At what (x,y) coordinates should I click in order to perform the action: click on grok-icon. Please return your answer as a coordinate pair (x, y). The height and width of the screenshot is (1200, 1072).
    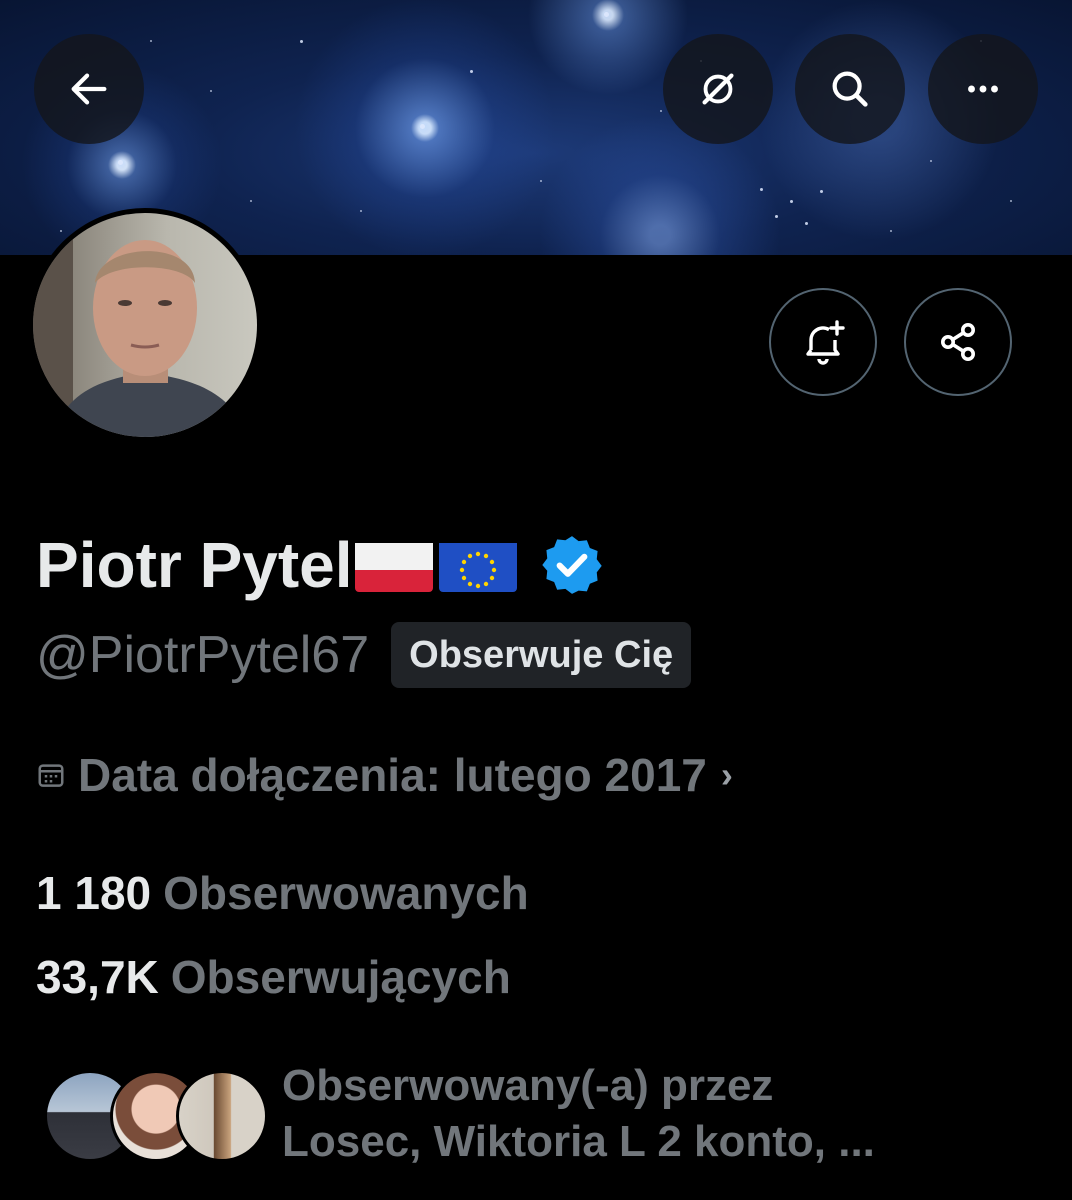
    Looking at the image, I should click on (718, 89).